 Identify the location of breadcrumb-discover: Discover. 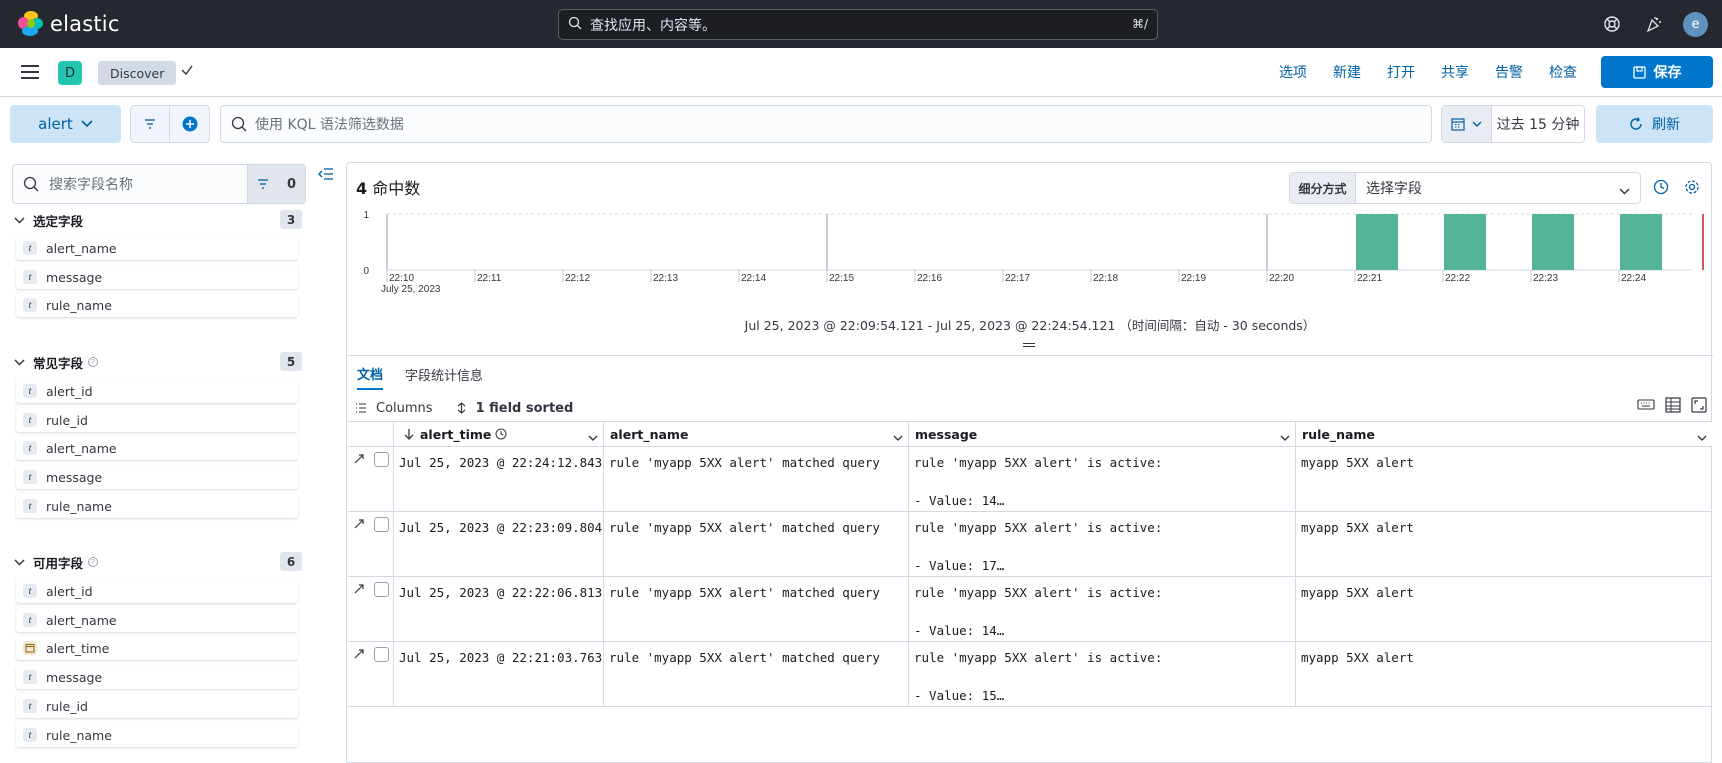
(137, 73).